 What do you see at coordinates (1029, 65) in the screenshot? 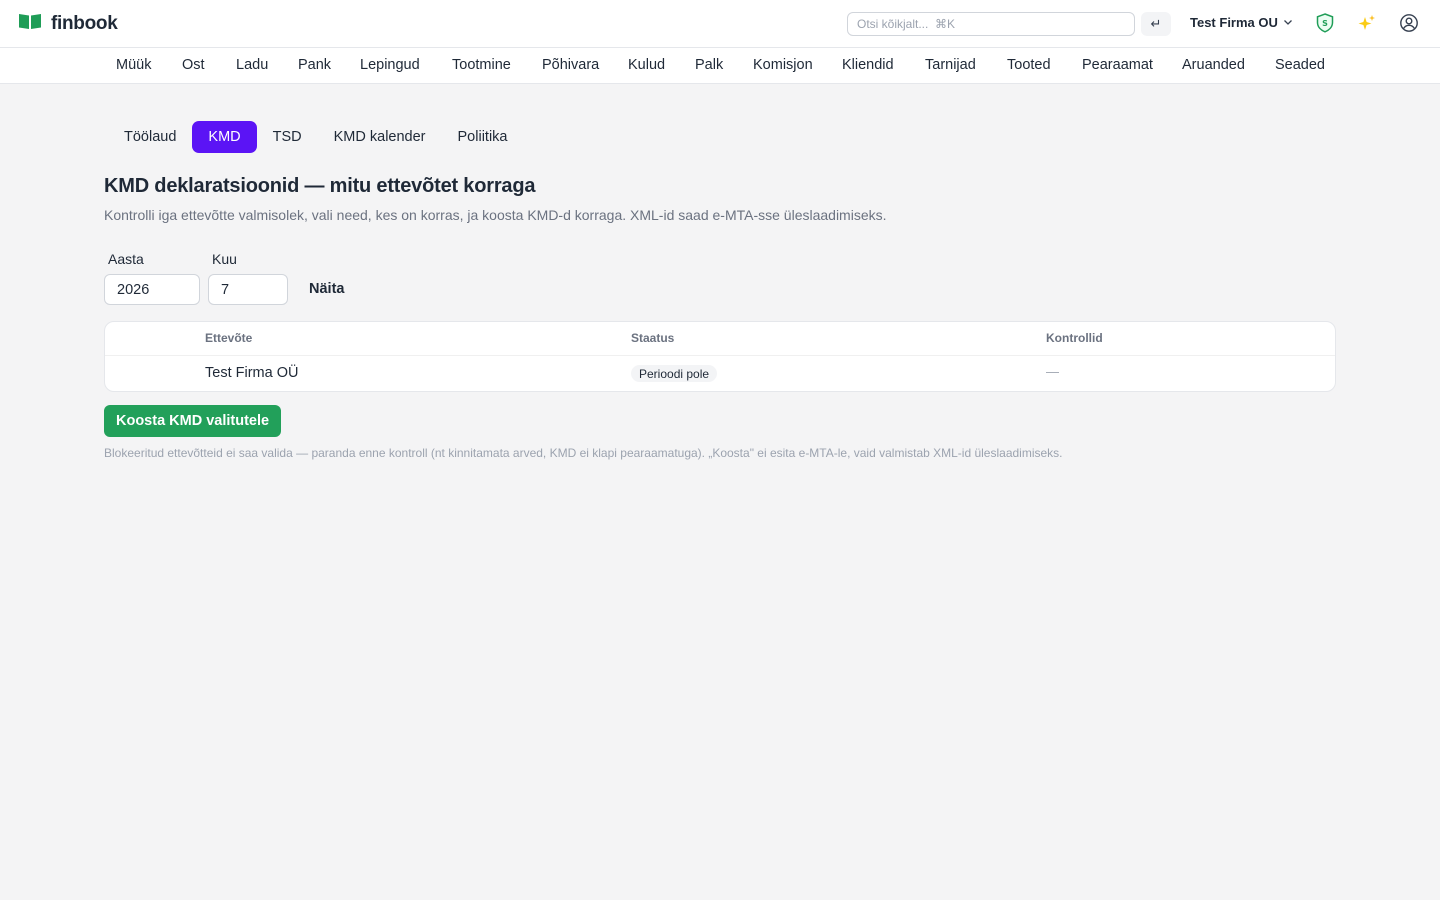
I see `nav-item-tooted: Tooted` at bounding box center [1029, 65].